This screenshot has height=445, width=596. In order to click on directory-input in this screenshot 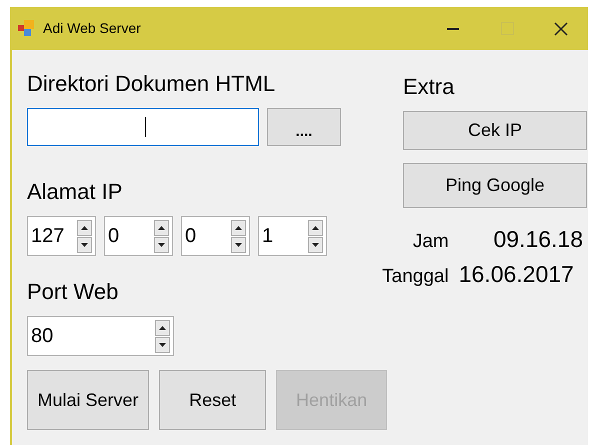, I will do `click(143, 127)`.